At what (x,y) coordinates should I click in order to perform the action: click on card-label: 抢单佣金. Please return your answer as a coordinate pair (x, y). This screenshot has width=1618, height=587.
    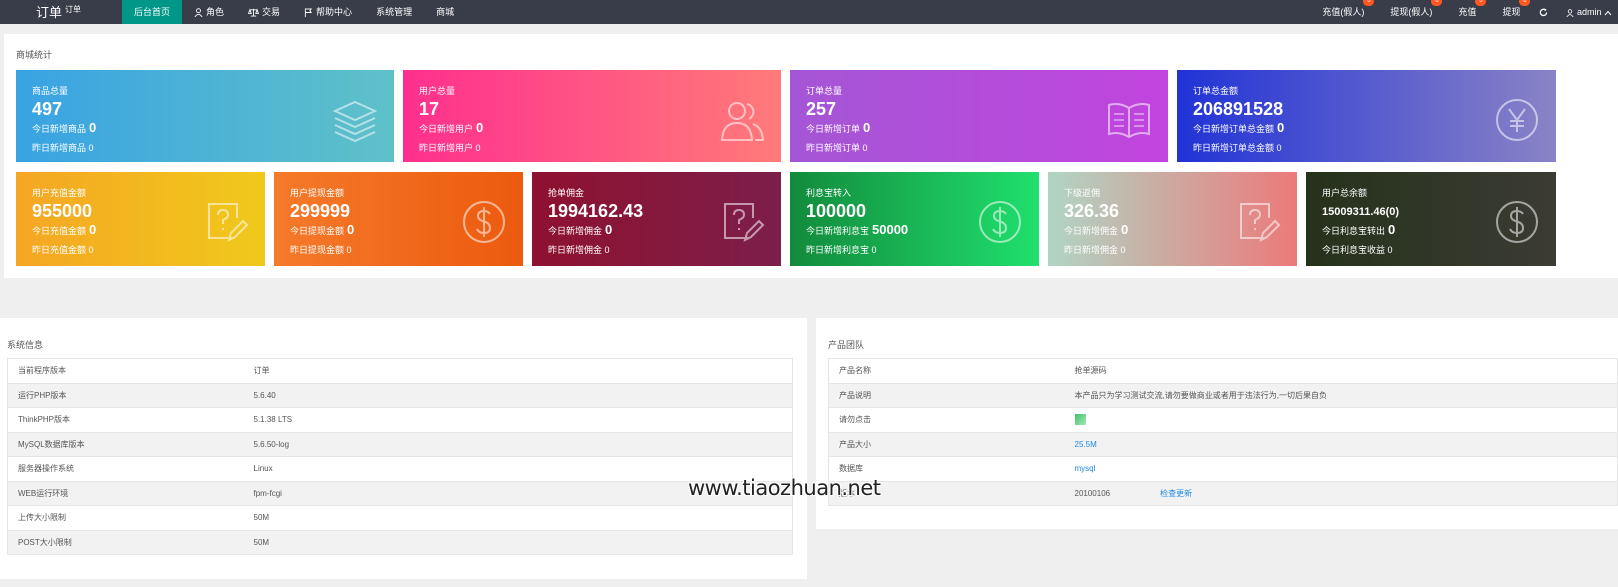
    Looking at the image, I should click on (566, 193).